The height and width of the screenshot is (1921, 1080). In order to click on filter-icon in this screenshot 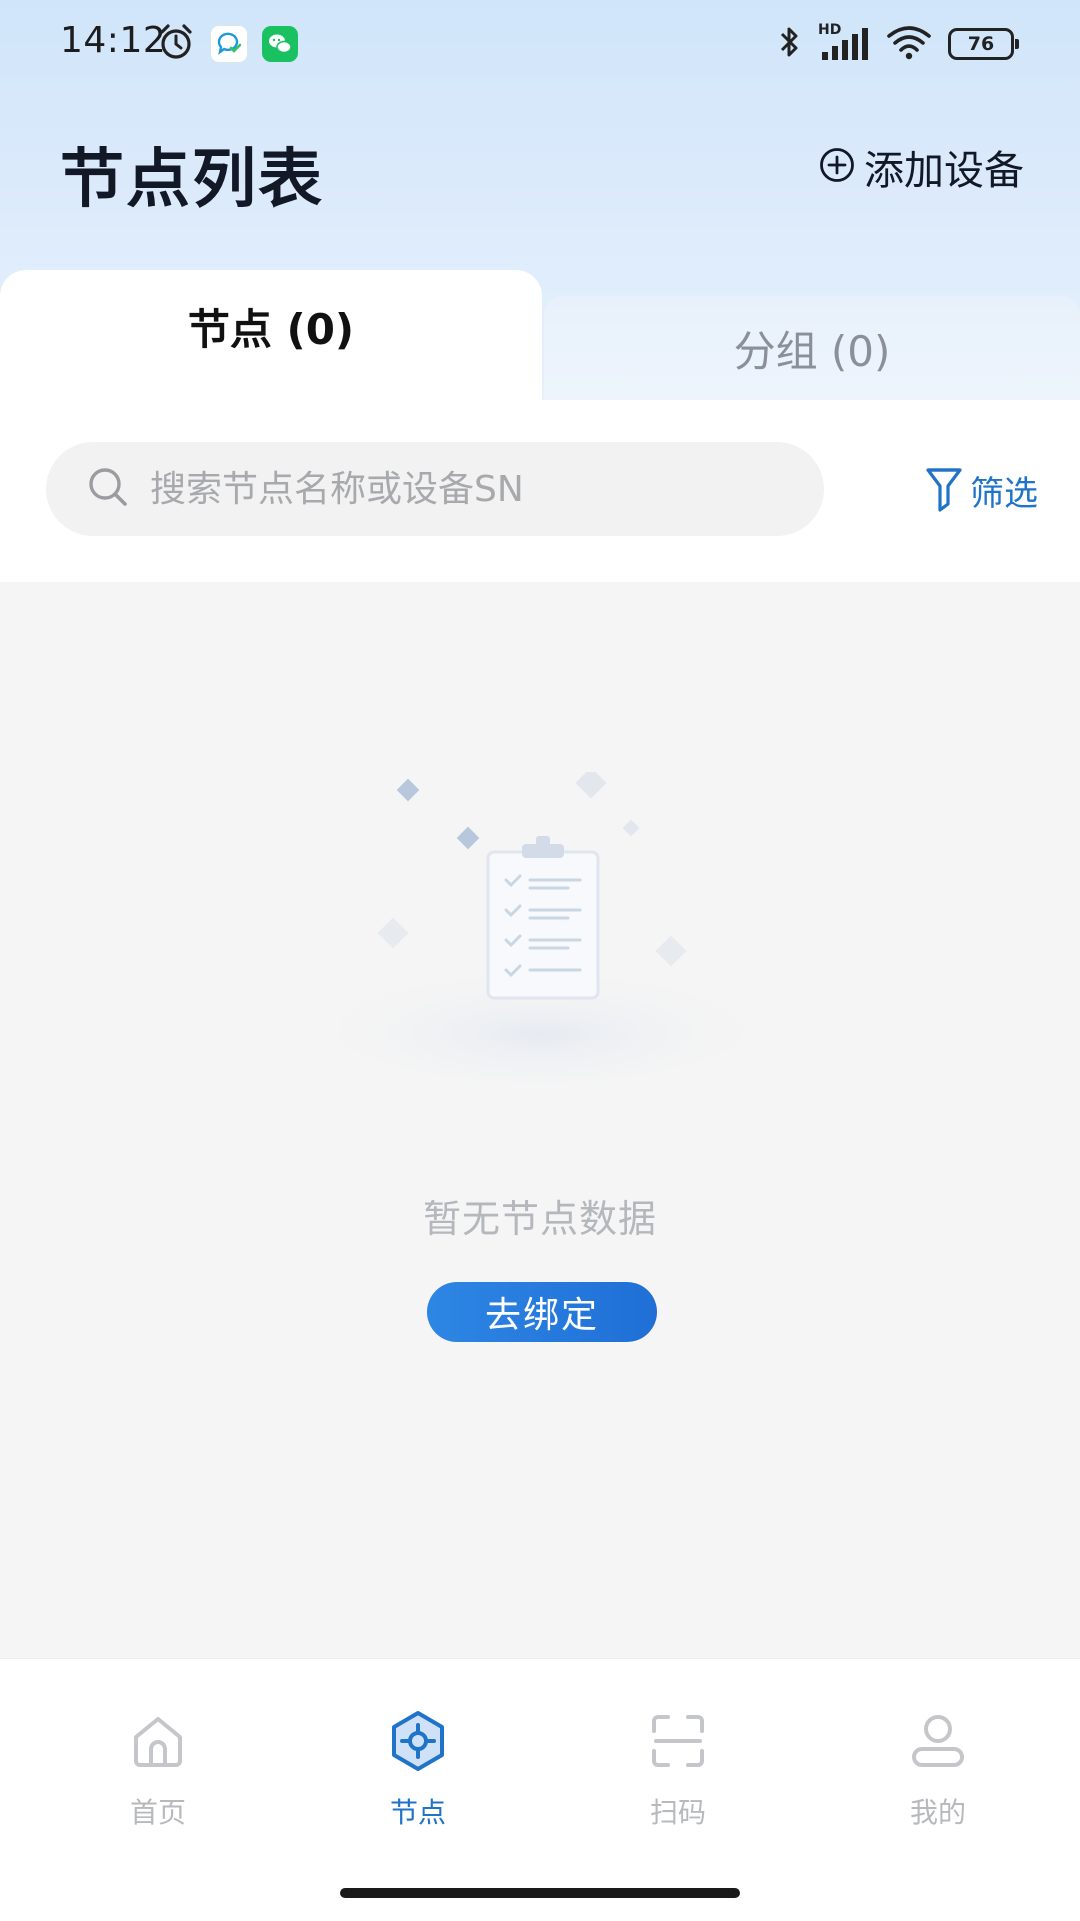, I will do `click(944, 490)`.